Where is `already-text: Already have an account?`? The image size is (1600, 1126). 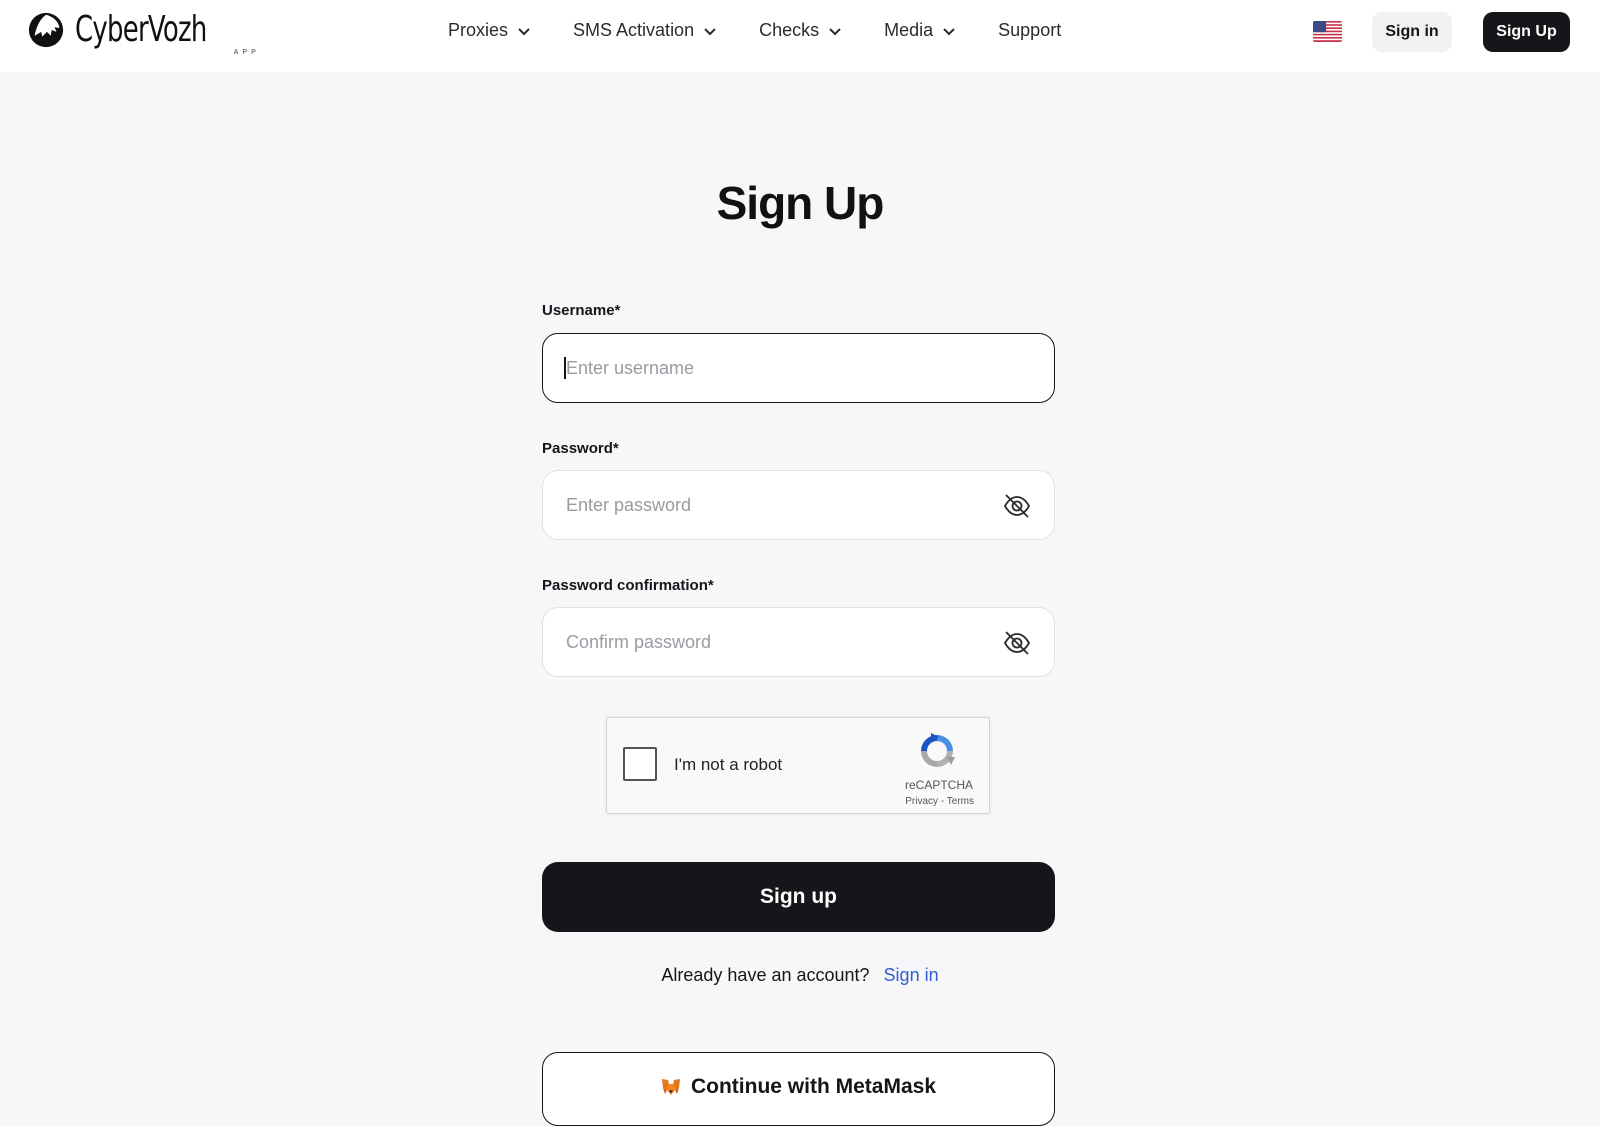
already-text: Already have an account? is located at coordinates (765, 975).